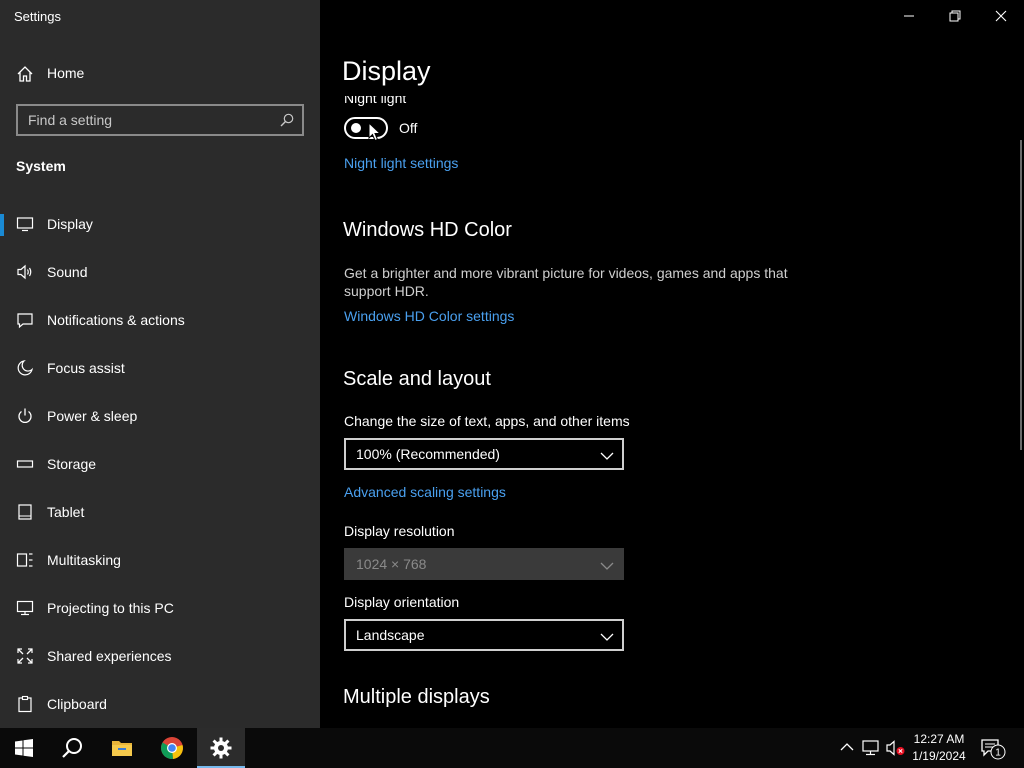 This screenshot has height=768, width=1024. Describe the element at coordinates (109, 656) in the screenshot. I see `sidebar-item-label: Shared experiences` at that location.